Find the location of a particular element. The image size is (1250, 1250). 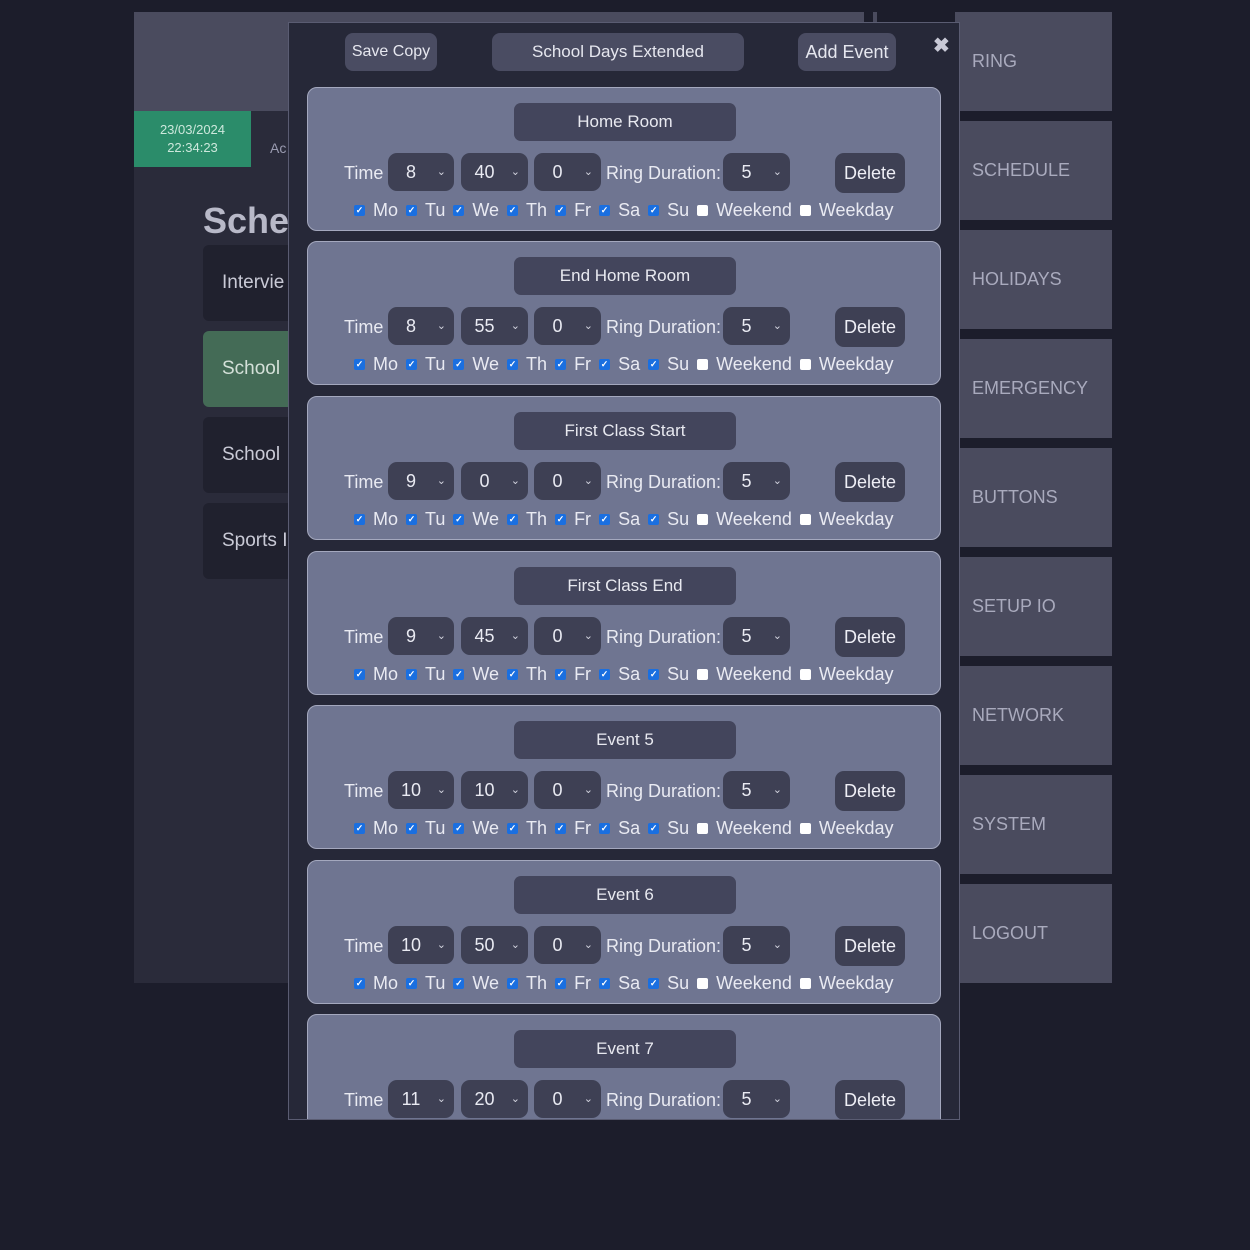

minute-select: 45 ⌄ is located at coordinates (494, 636).